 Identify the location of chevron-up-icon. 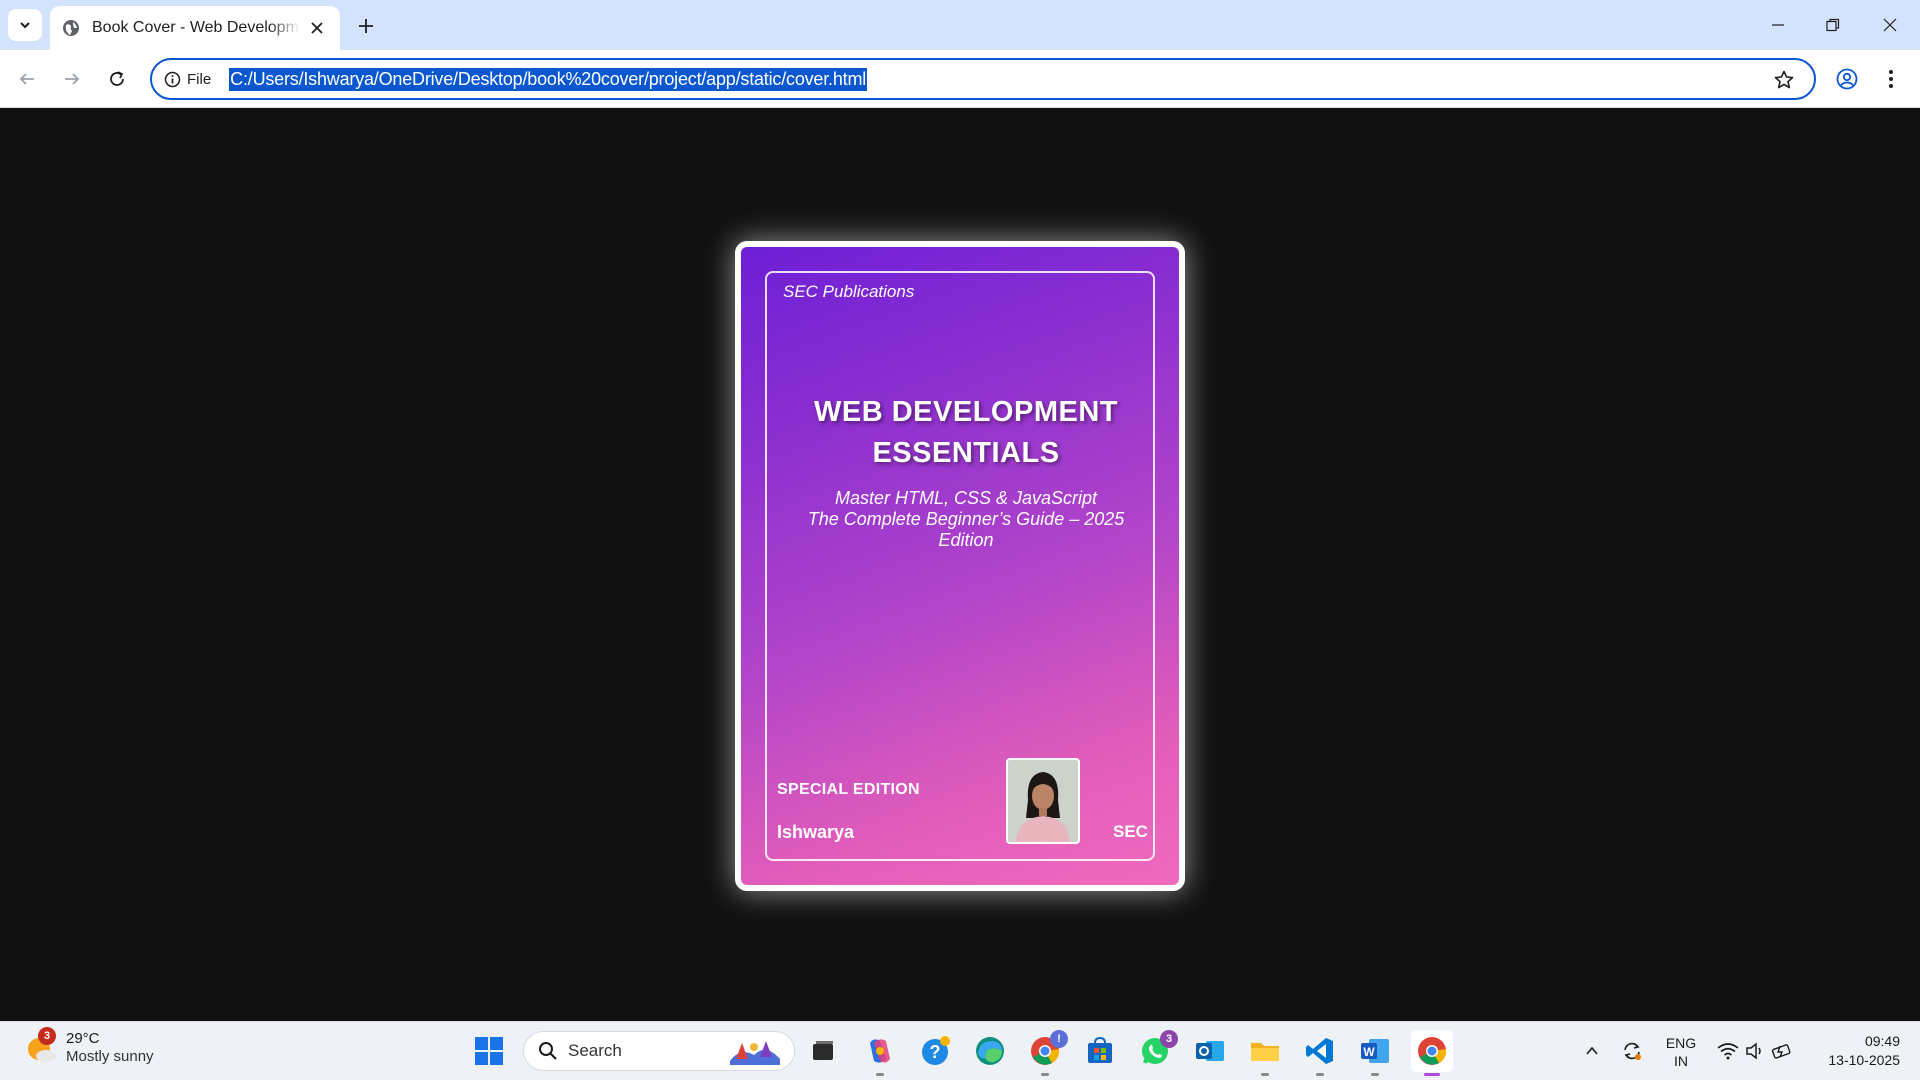
(1592, 1050).